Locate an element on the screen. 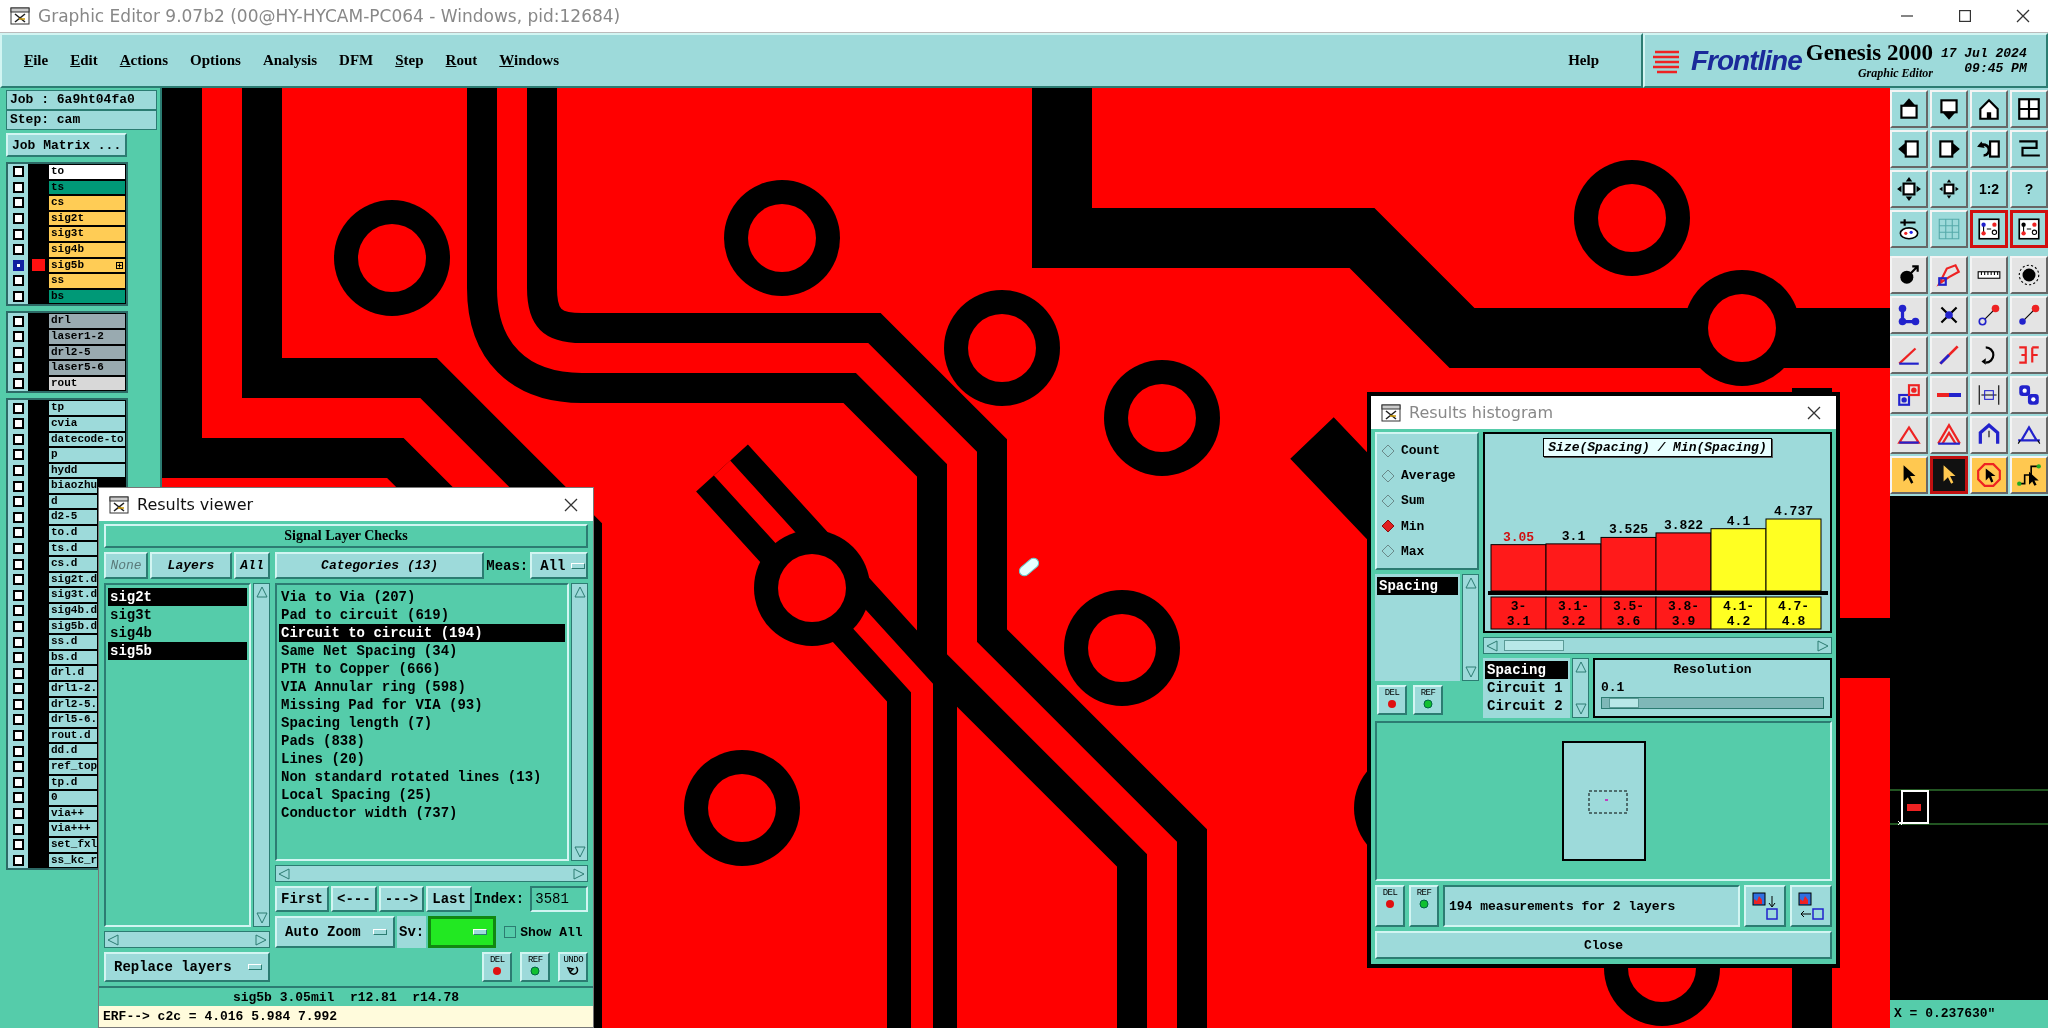 This screenshot has width=2048, height=1028. nav-button: <--- is located at coordinates (354, 899).